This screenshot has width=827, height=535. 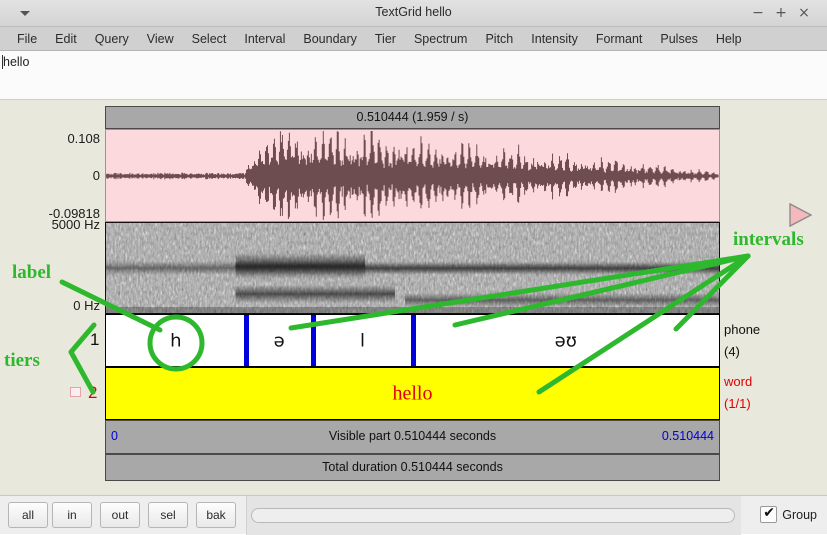 I want to click on bottom-toolbar: all in out sel bak ✔ Group, so click(x=413, y=515).